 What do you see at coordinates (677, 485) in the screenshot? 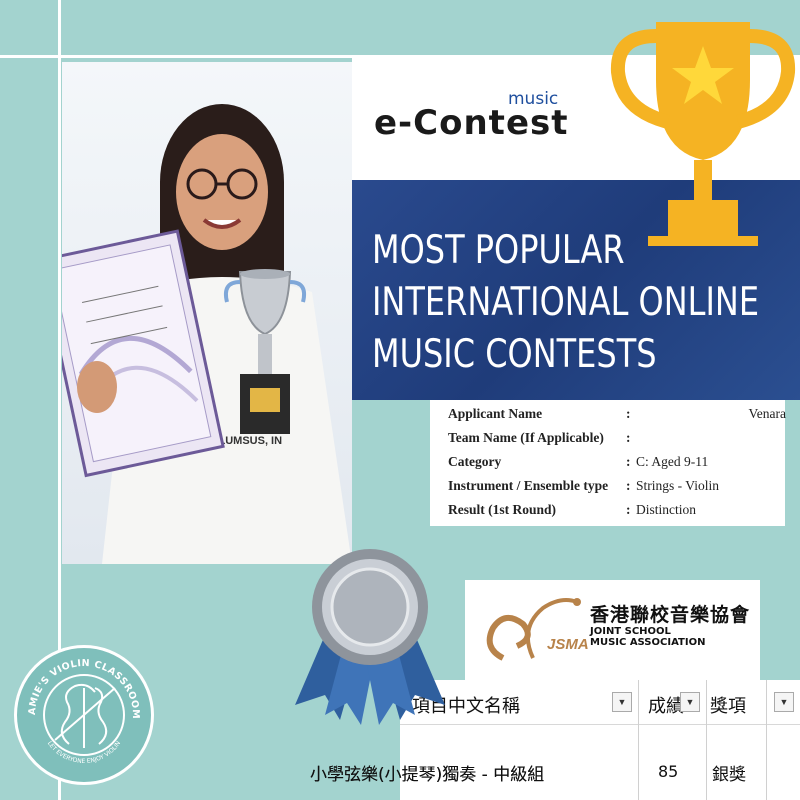
I see `info-value: Strings - Violin` at bounding box center [677, 485].